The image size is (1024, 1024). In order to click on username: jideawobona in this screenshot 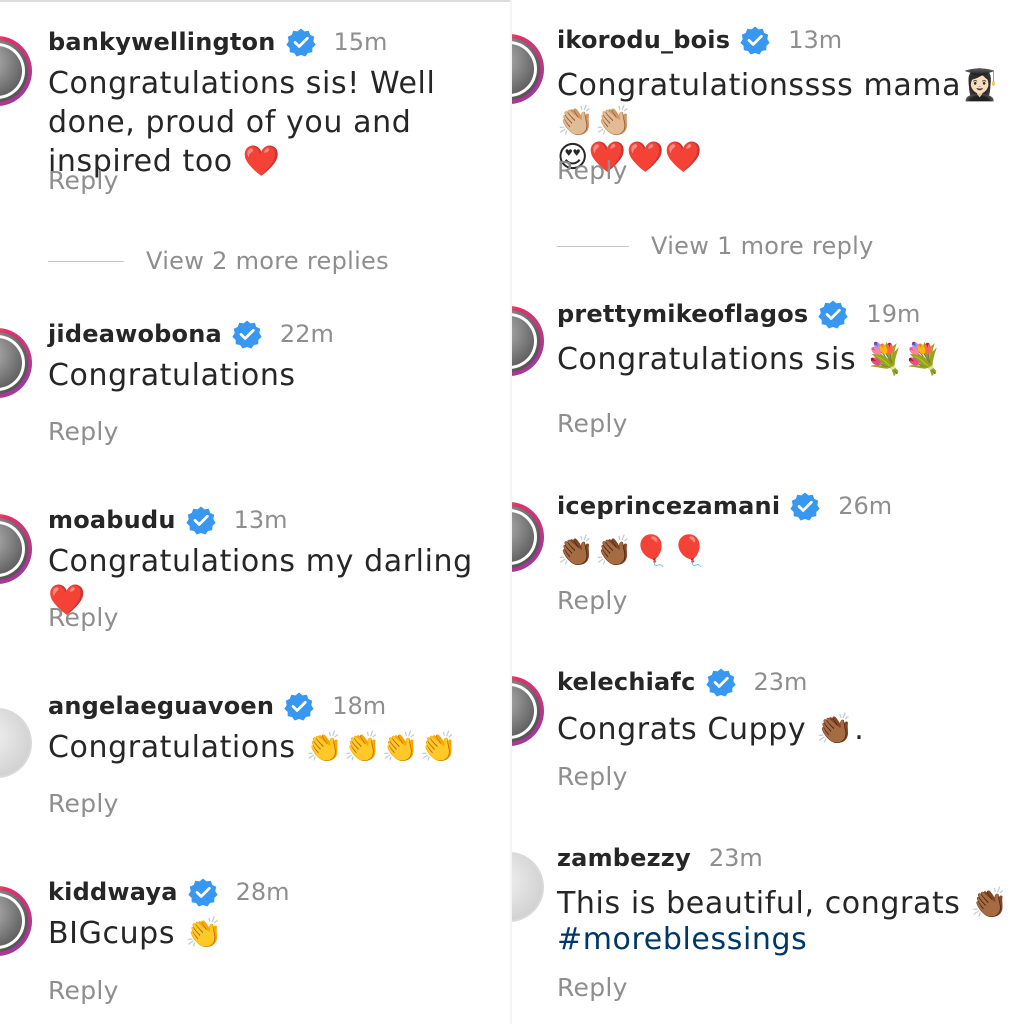, I will do `click(135, 334)`.